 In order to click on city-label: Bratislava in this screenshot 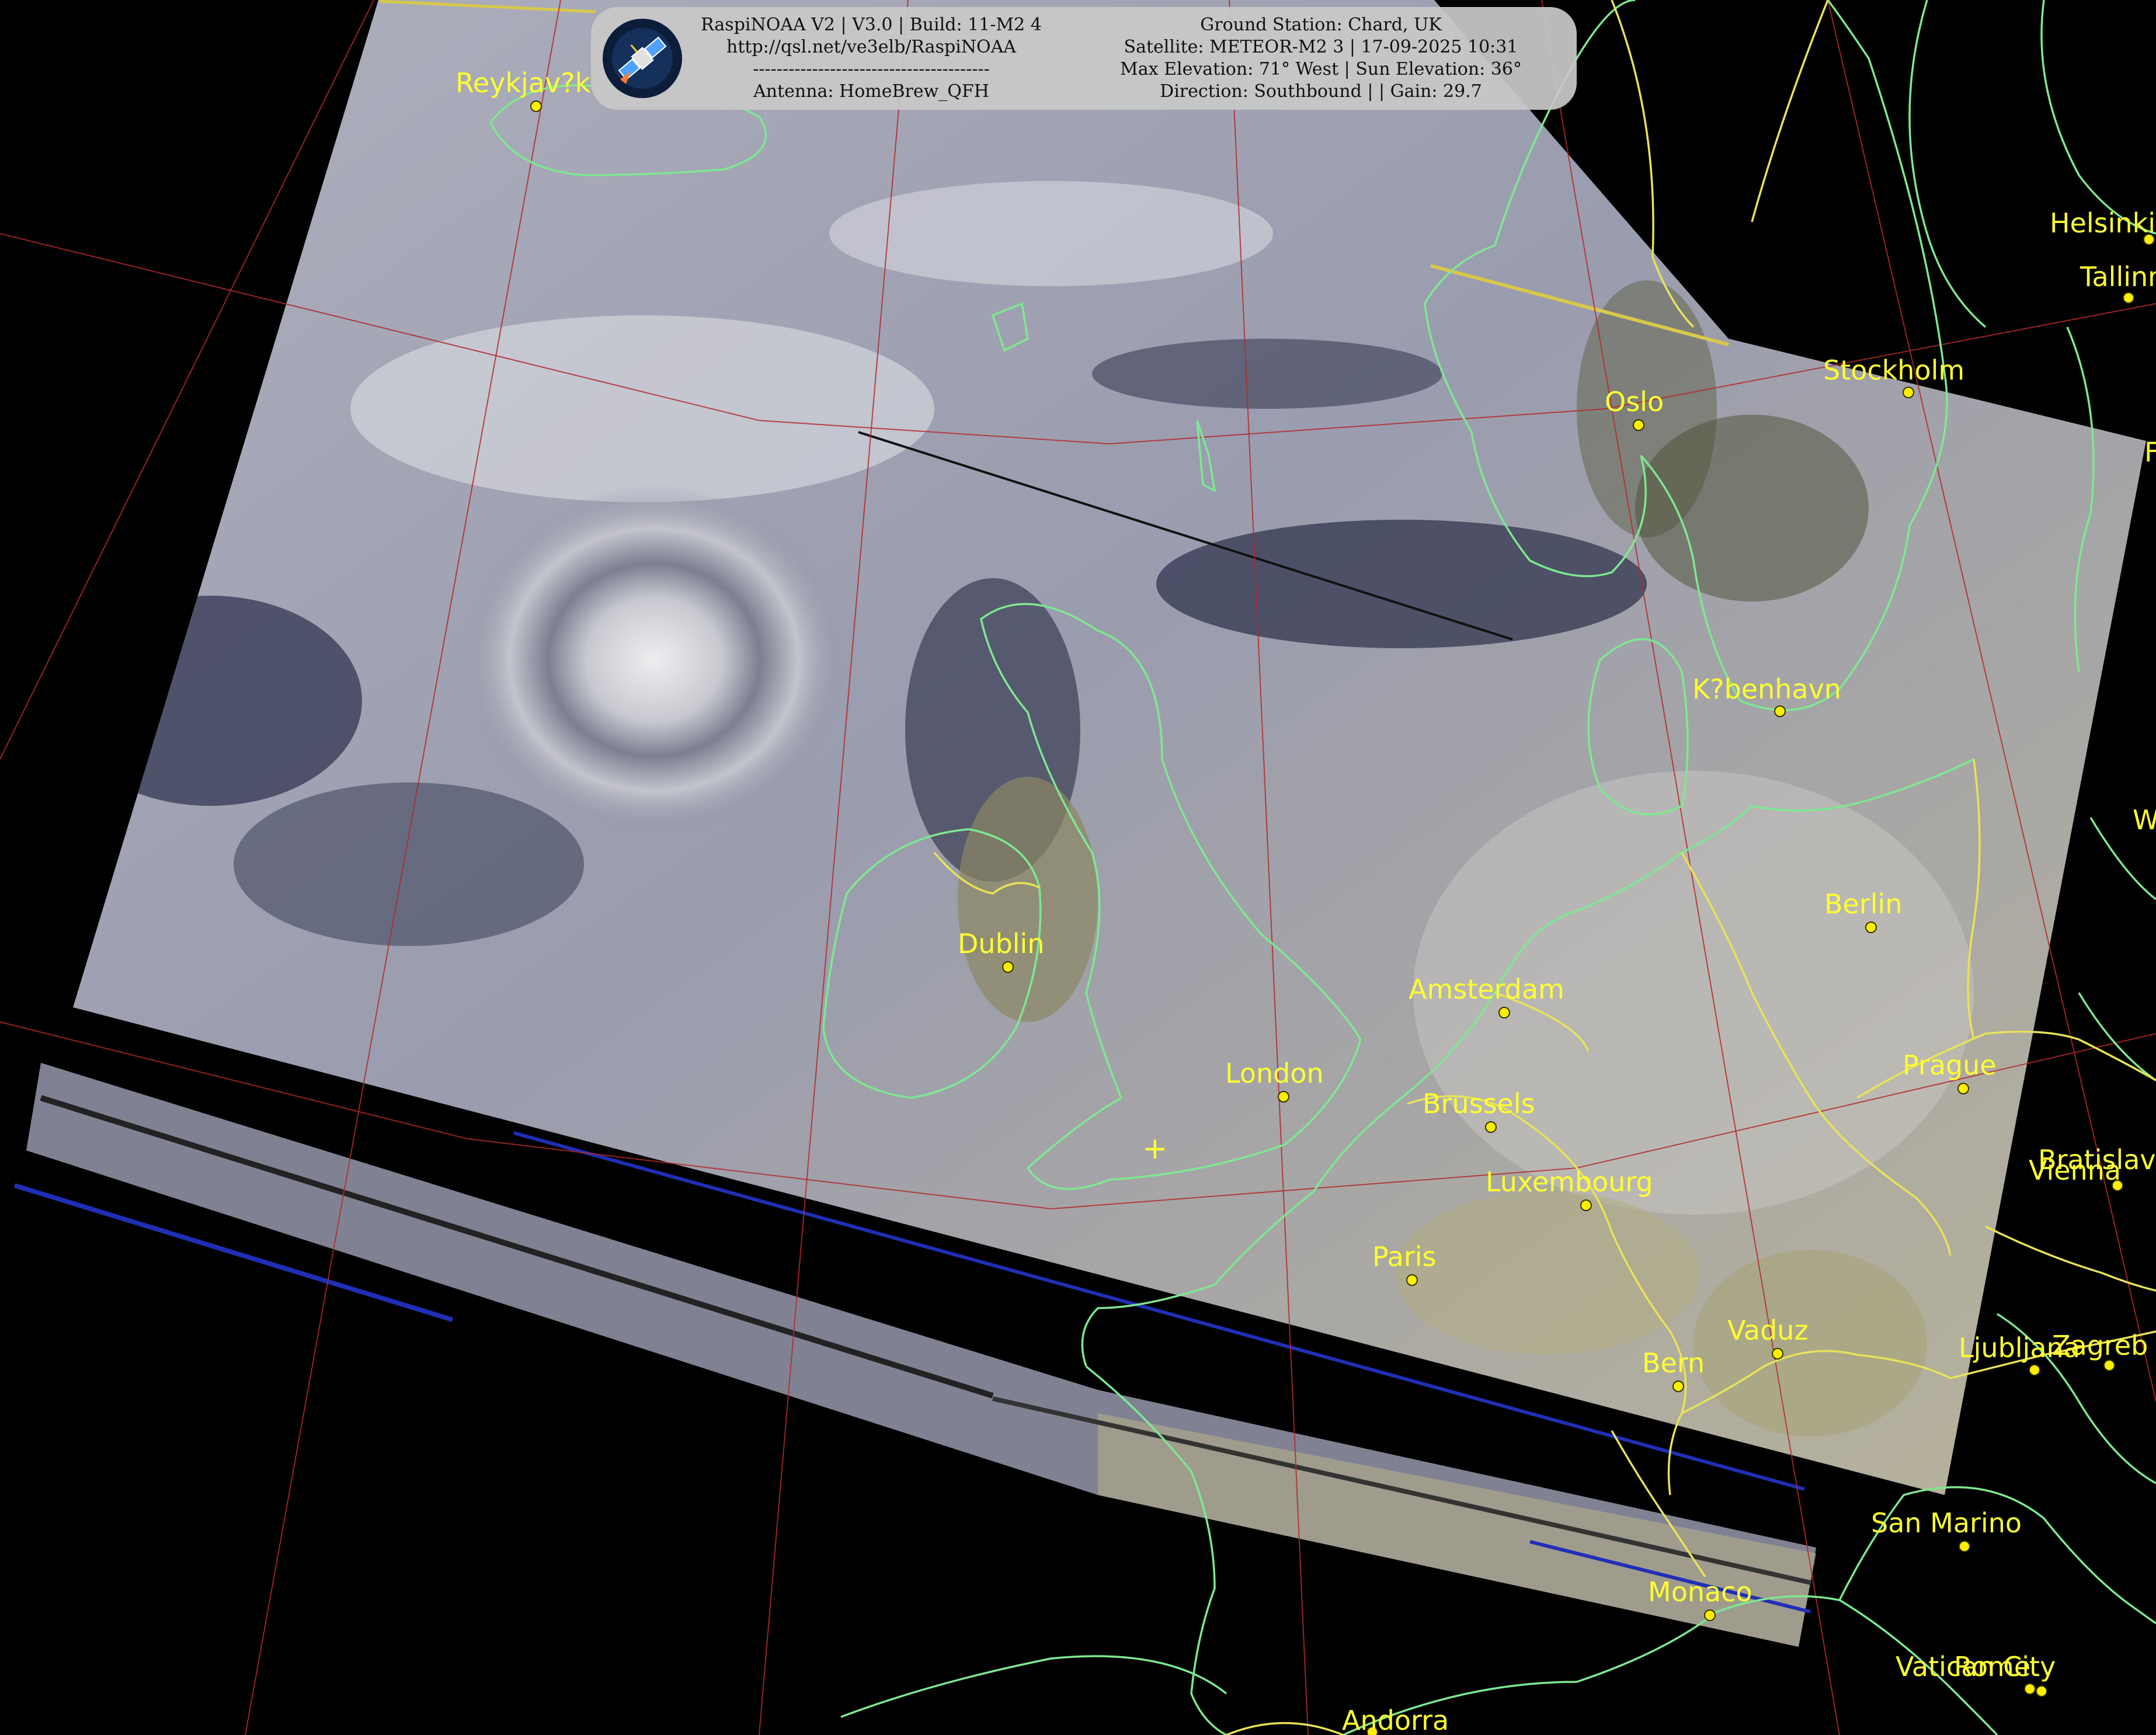, I will do `click(2097, 1160)`.